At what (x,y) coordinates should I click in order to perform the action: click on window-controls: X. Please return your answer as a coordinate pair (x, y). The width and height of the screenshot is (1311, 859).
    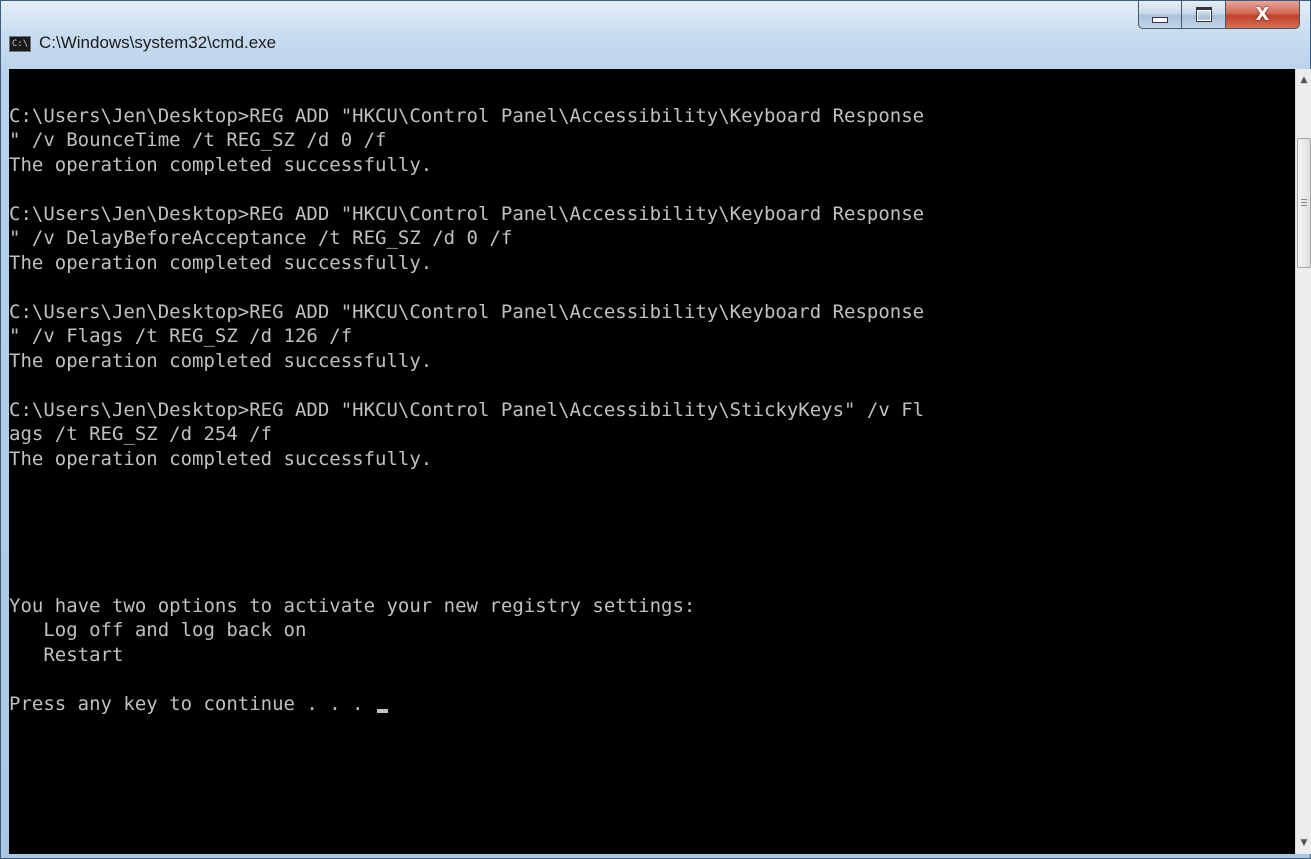
    Looking at the image, I should click on (1219, 15).